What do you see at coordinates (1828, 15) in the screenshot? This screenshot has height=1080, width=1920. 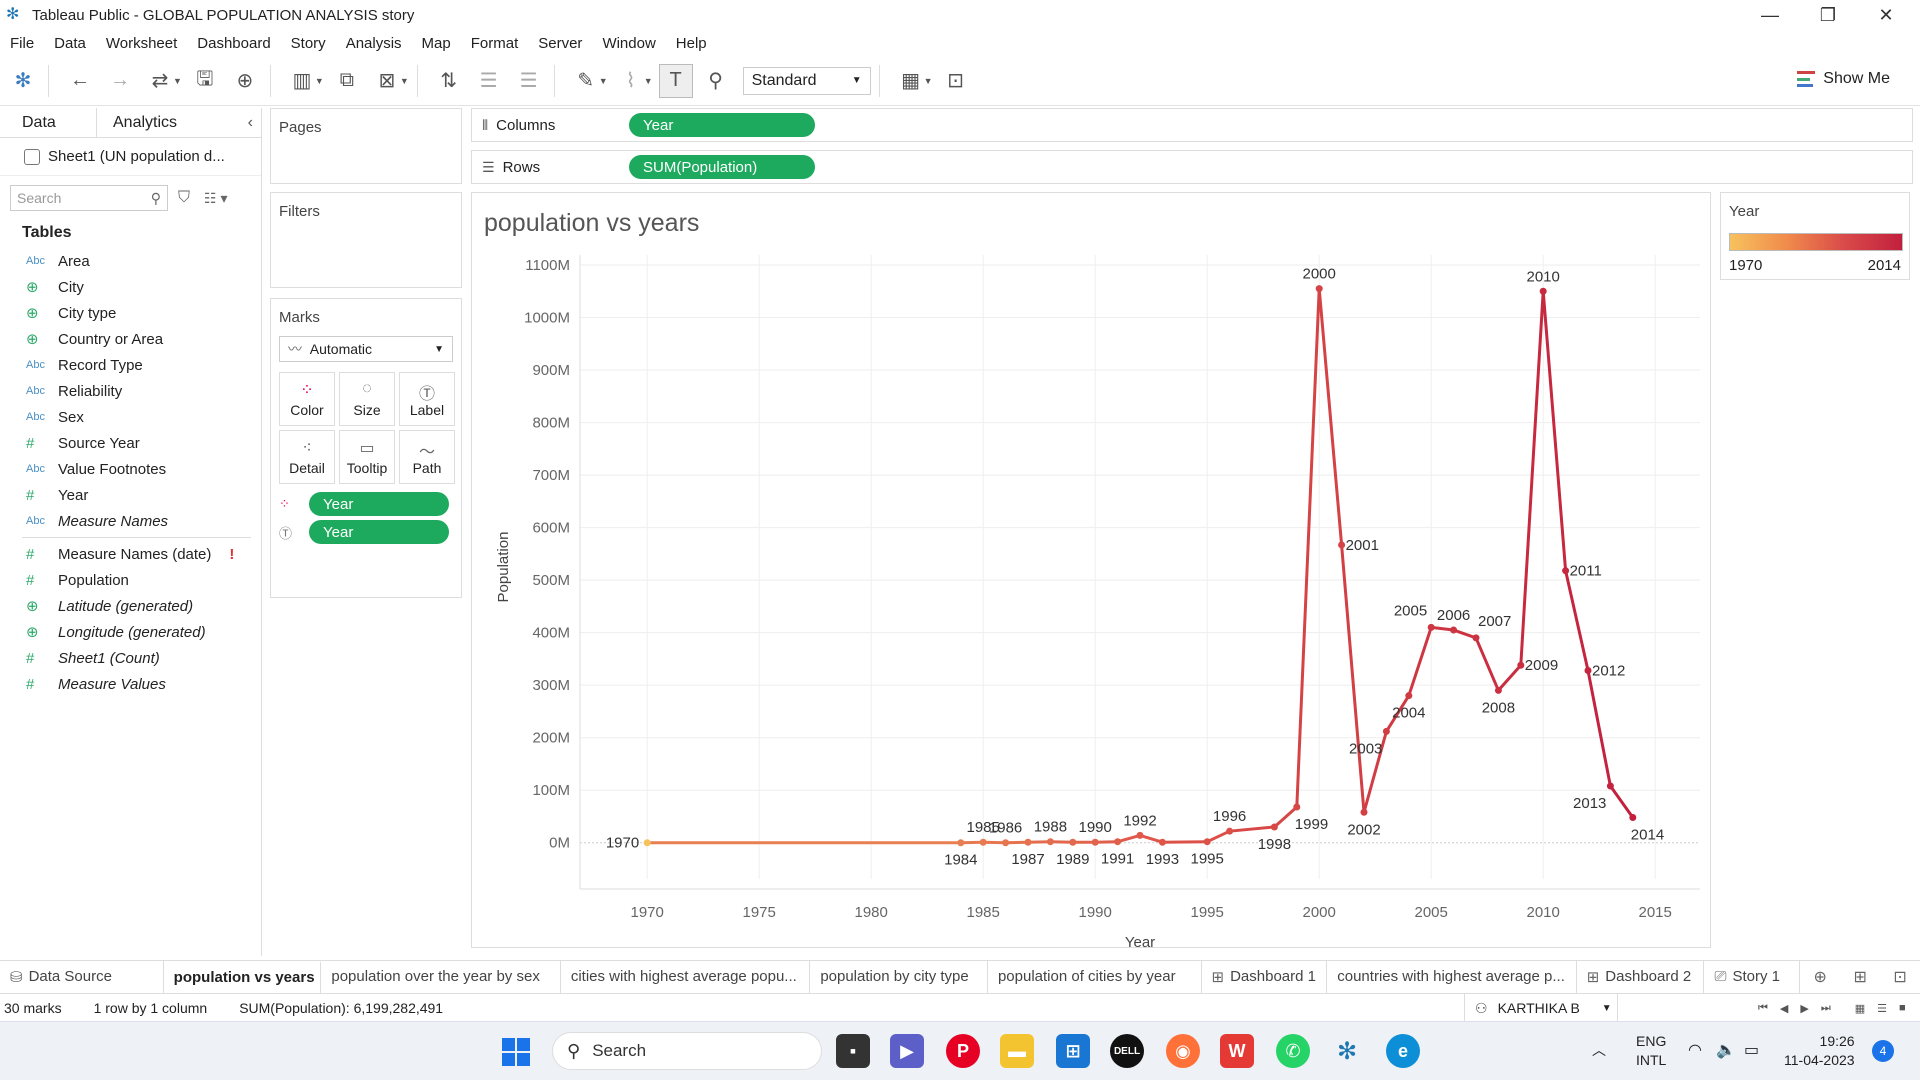 I see `restore-button: ❐` at bounding box center [1828, 15].